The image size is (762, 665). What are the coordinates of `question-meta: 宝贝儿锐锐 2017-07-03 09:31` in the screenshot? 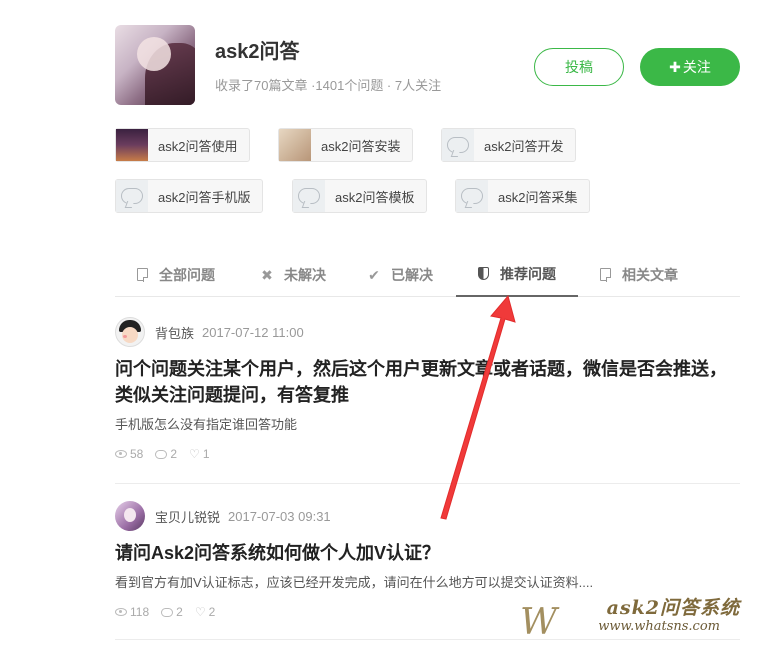 It's located at (427, 516).